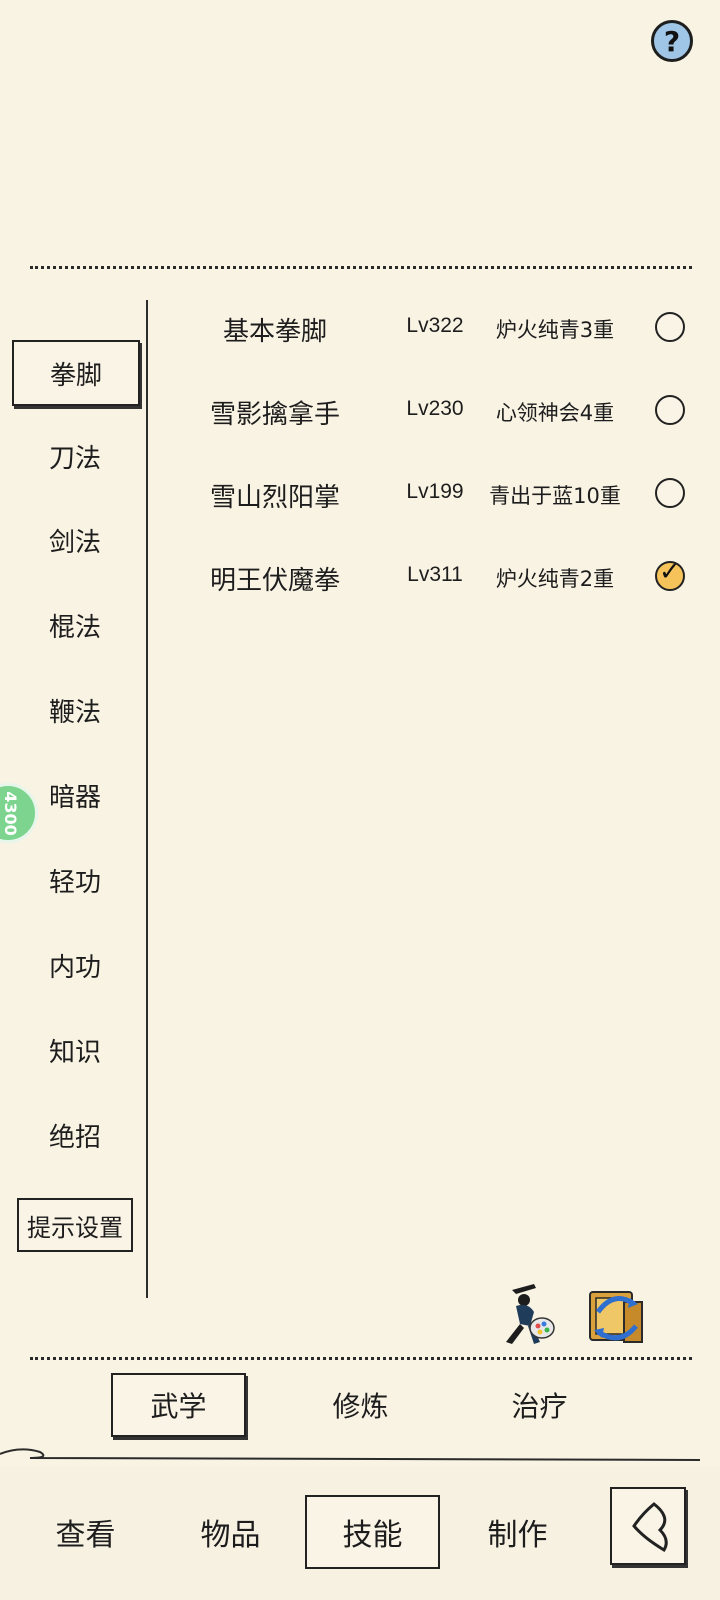  I want to click on category-daofa: 刀法, so click(75, 456).